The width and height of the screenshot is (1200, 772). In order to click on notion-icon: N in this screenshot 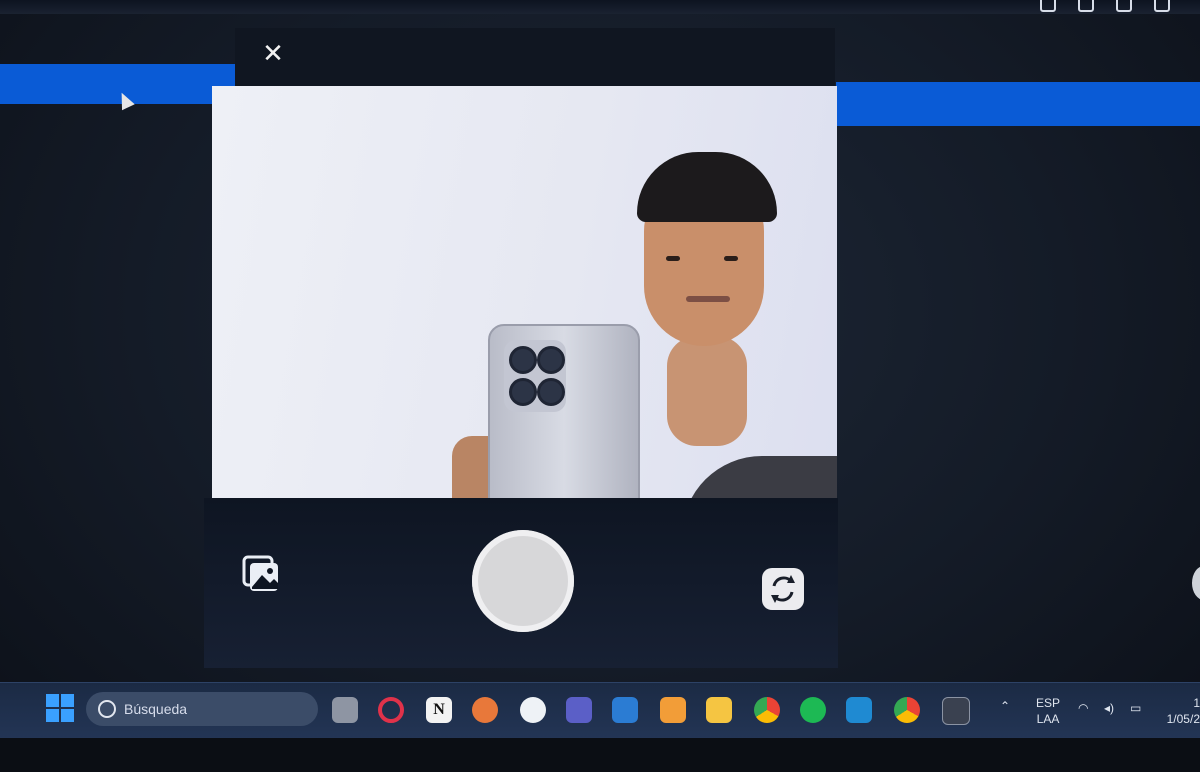, I will do `click(439, 710)`.